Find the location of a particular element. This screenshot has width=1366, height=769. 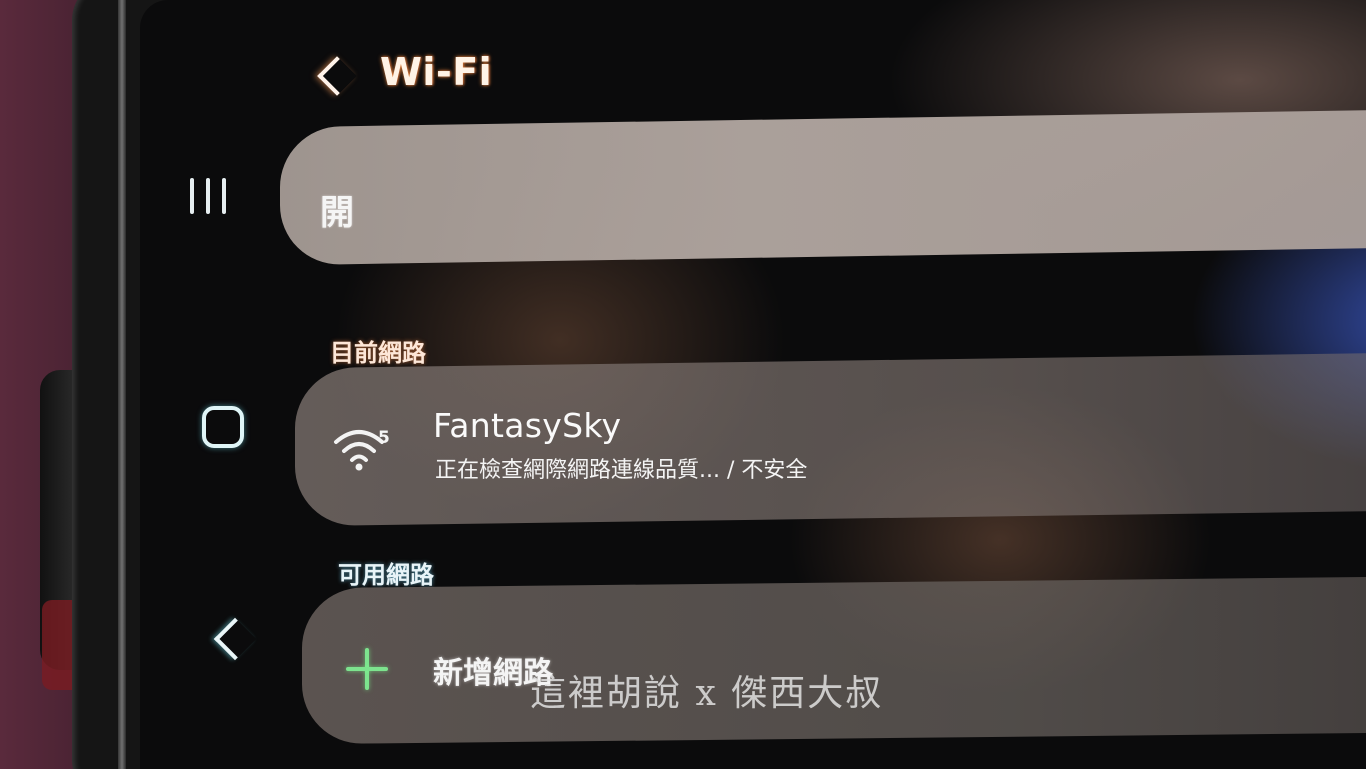

recents-icon is located at coordinates (208, 197).